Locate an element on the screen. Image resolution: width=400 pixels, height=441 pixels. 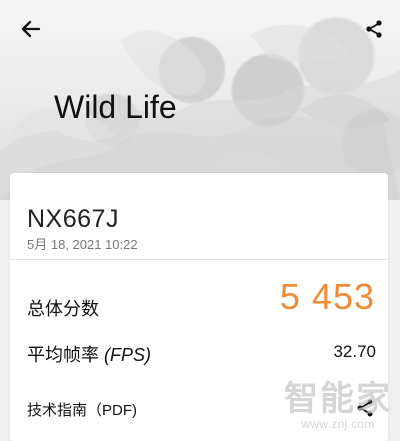
back-arrow-icon is located at coordinates (31, 29).